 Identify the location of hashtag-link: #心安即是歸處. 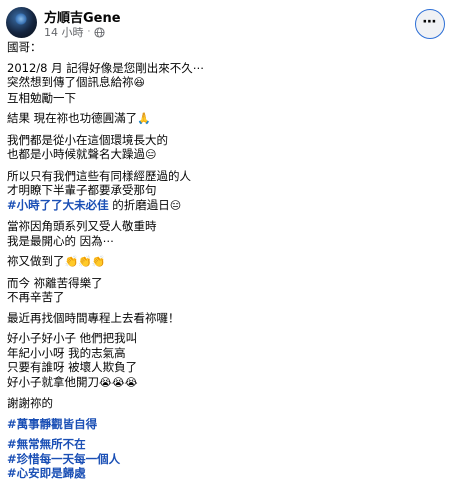
(46, 473).